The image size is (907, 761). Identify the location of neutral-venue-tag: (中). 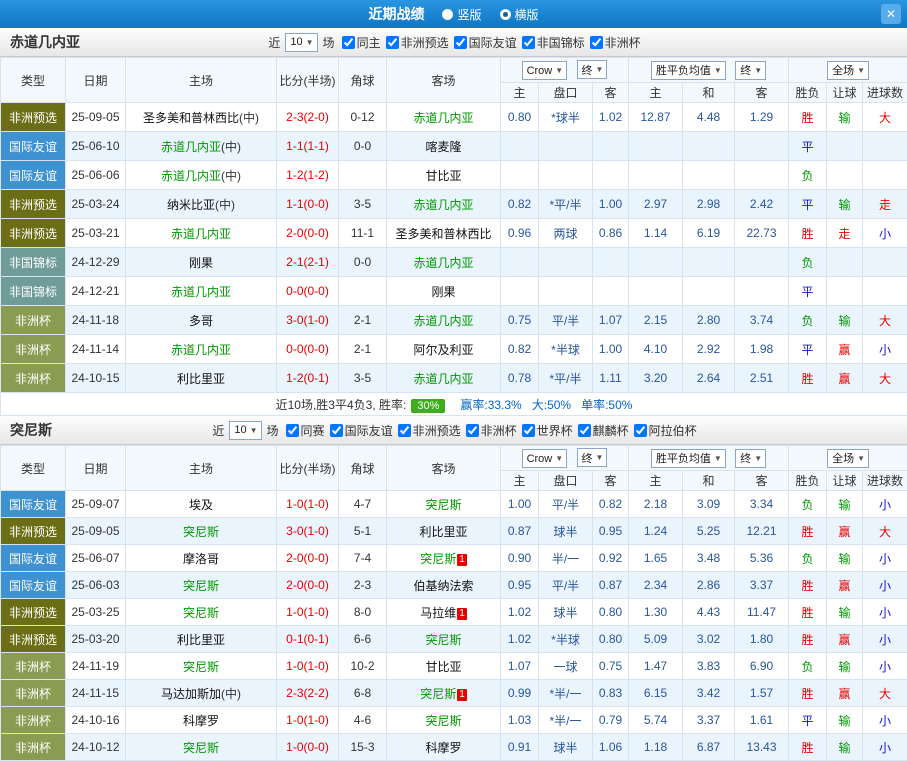
(249, 118).